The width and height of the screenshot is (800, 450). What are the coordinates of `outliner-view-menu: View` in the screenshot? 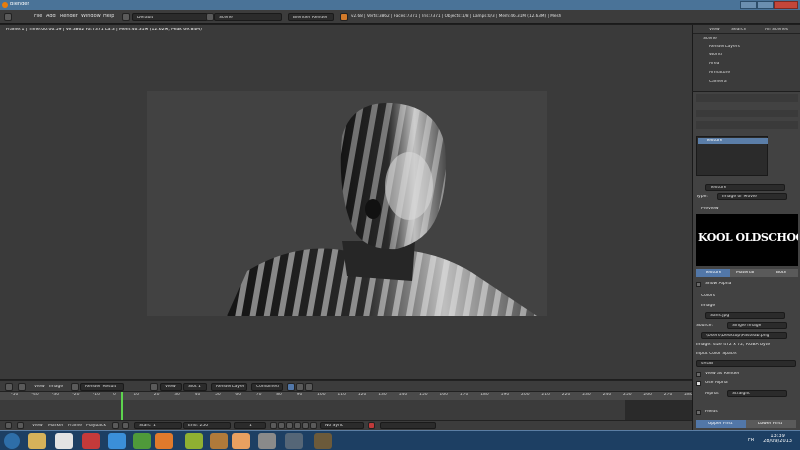 It's located at (714, 30).